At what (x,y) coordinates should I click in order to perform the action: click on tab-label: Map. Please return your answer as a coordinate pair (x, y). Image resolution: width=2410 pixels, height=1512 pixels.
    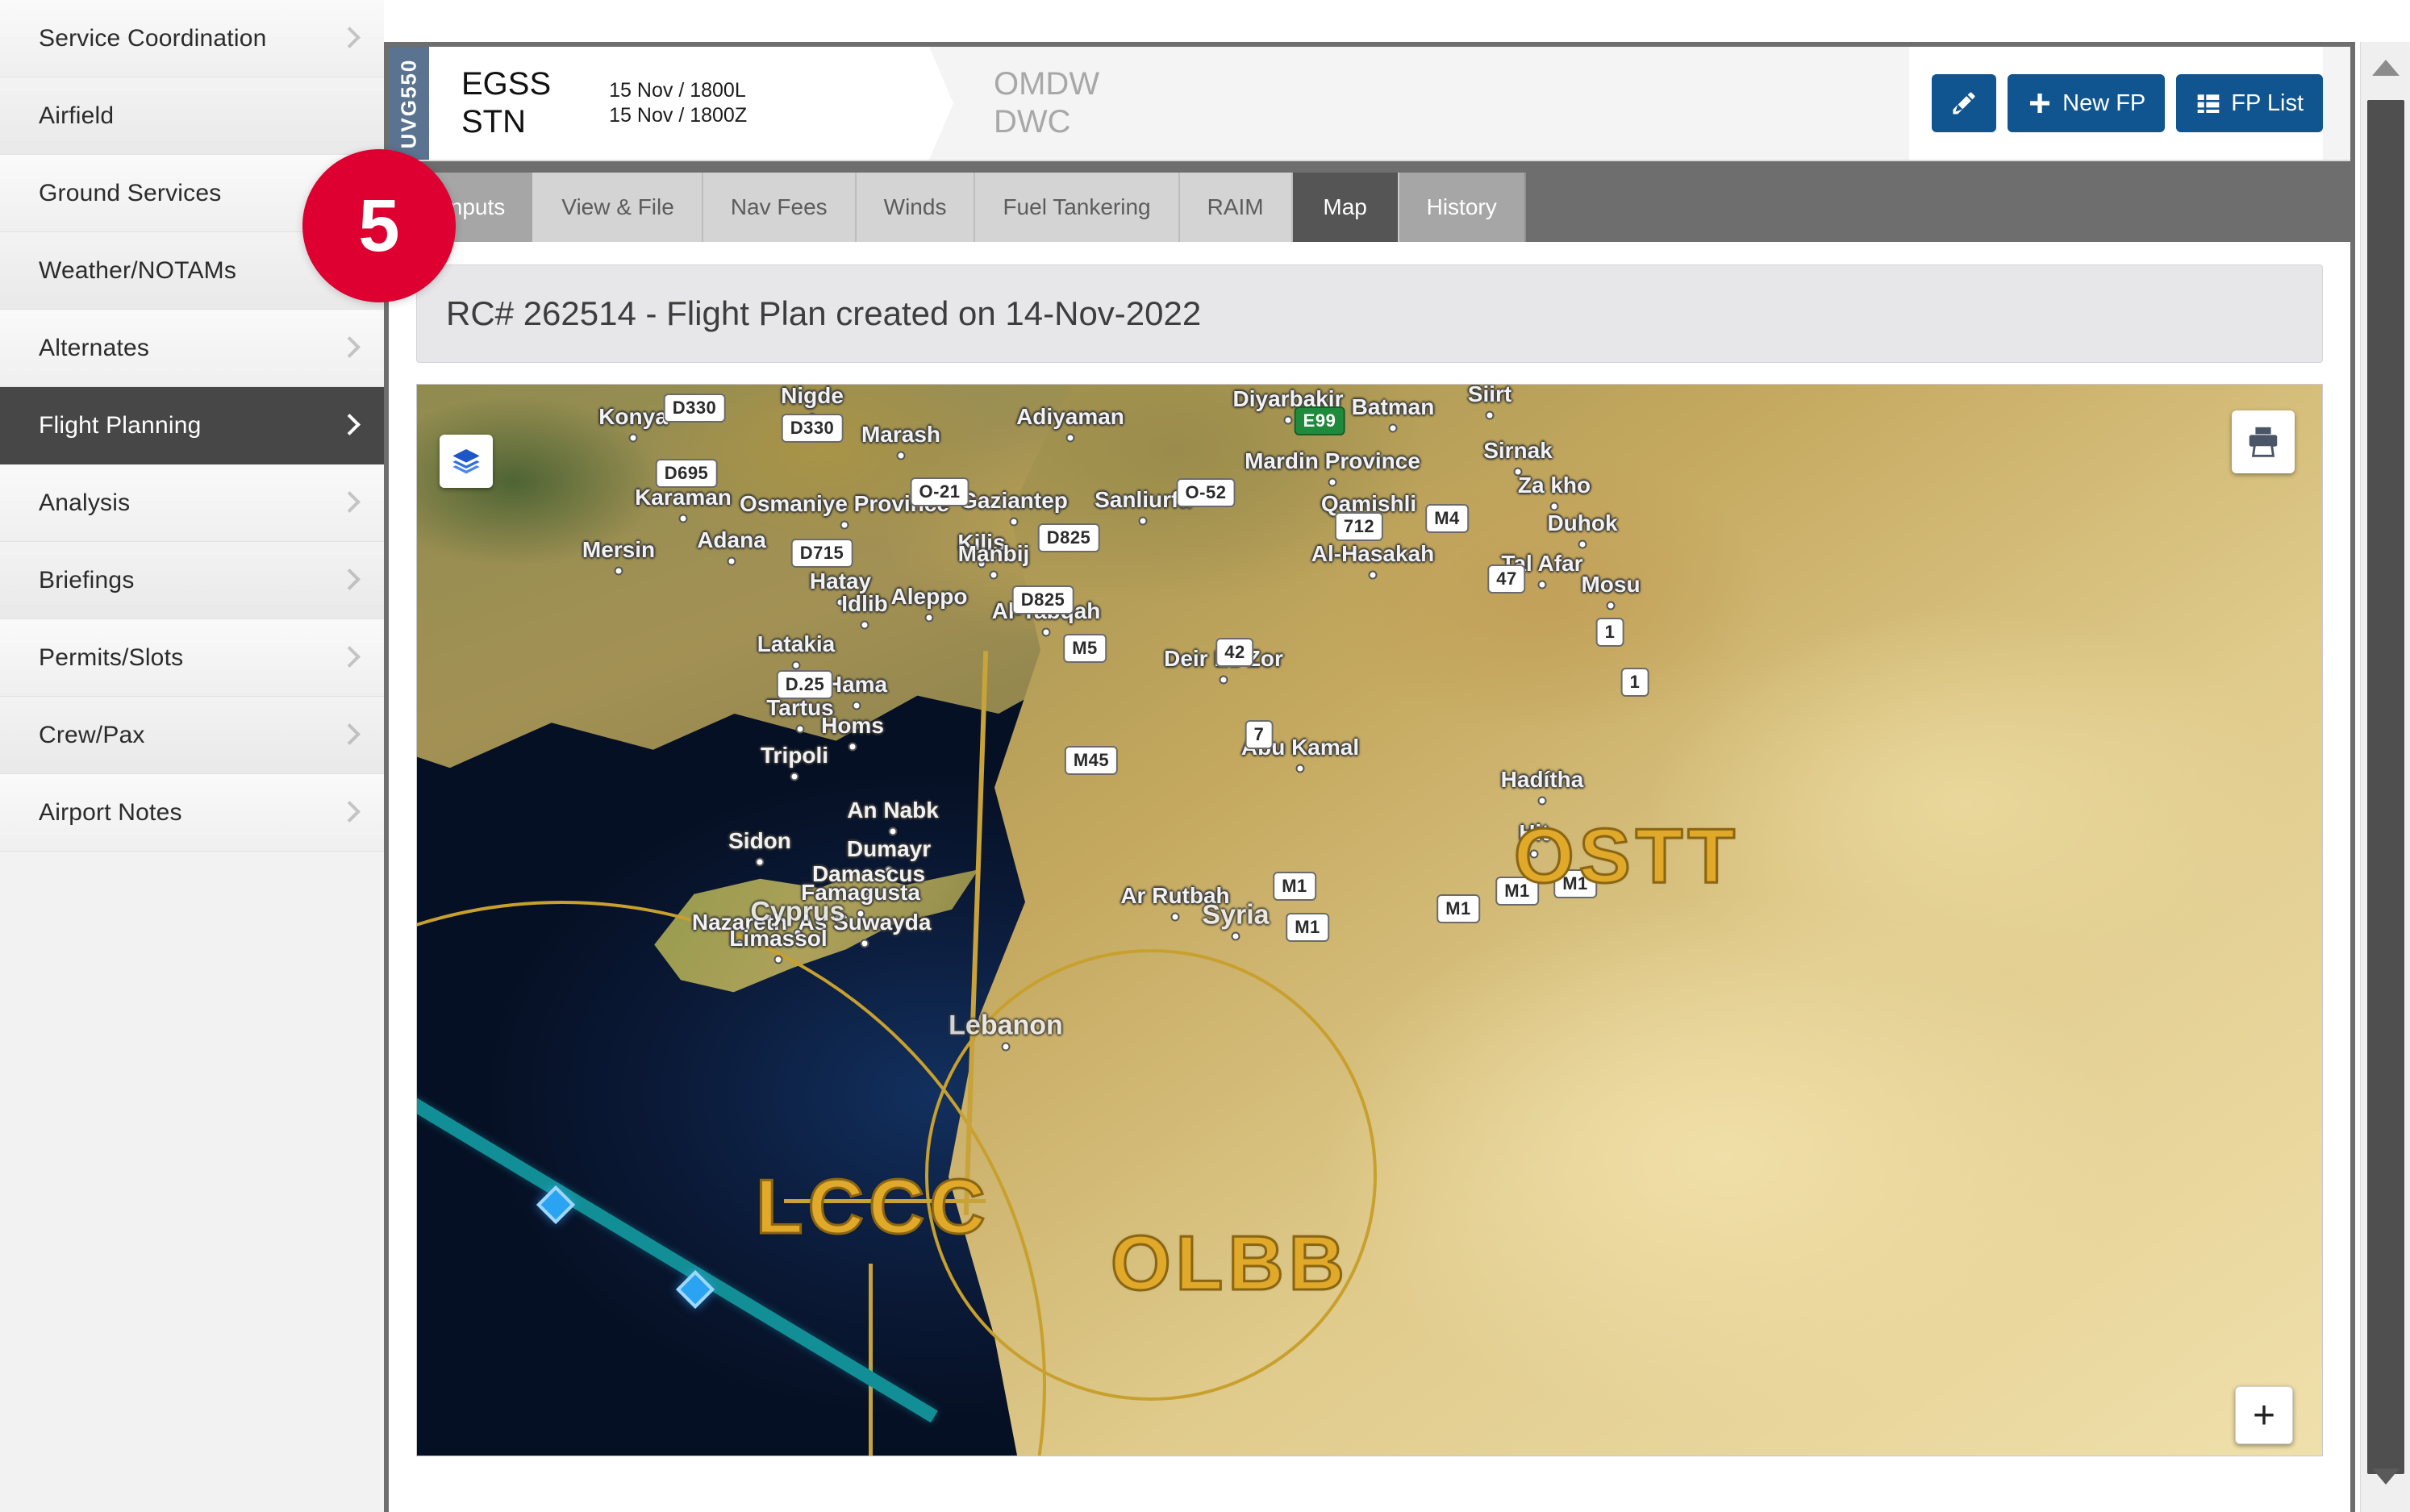
    Looking at the image, I should click on (1345, 207).